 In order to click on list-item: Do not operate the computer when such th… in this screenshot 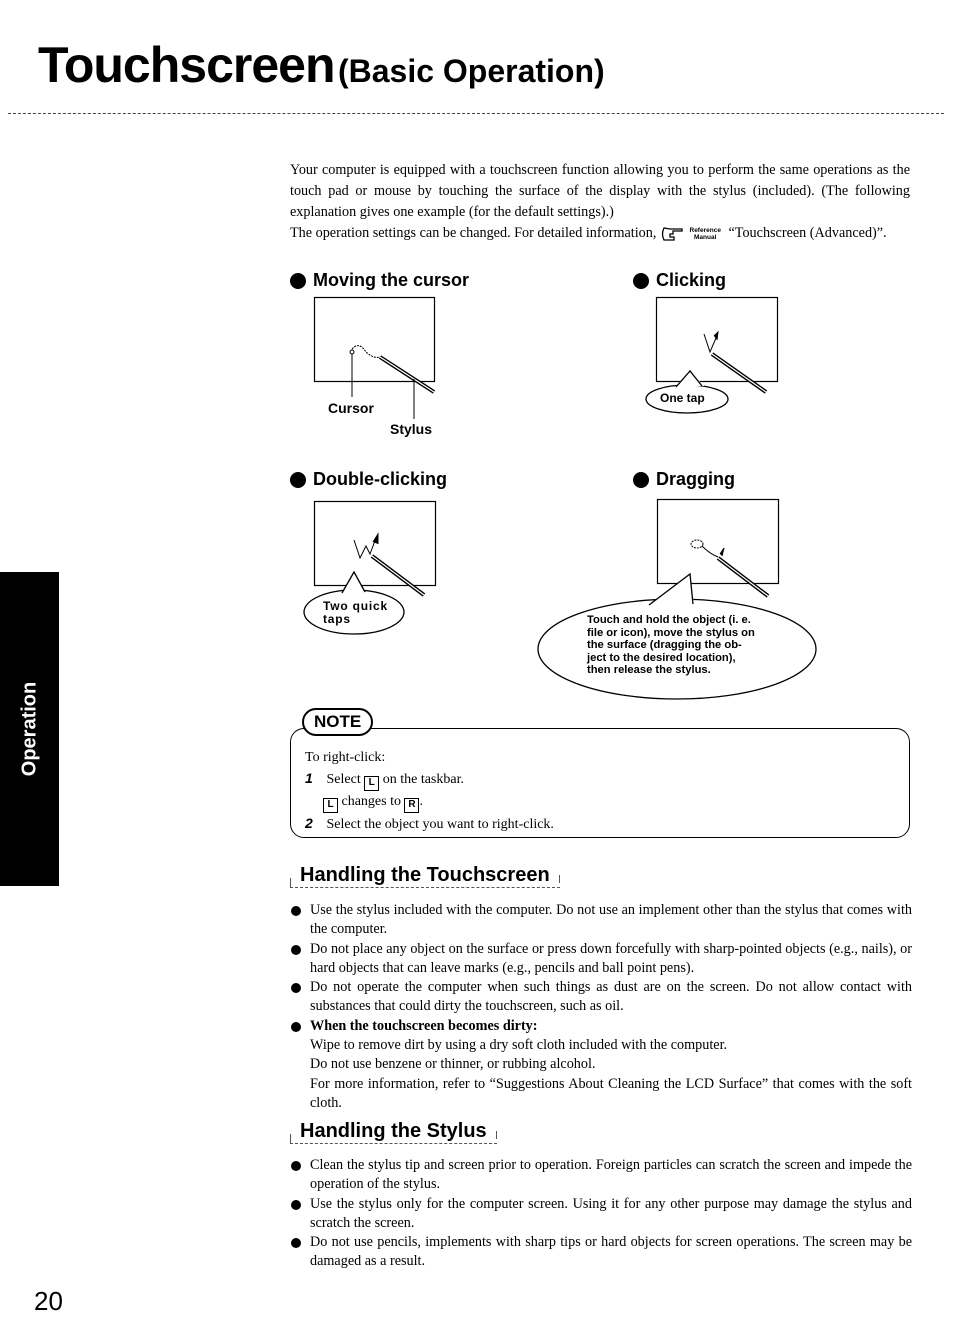, I will do `click(601, 997)`.